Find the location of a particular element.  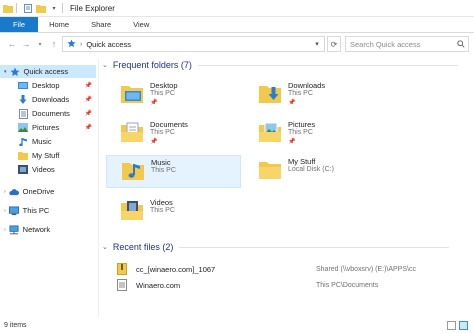

section-title: Frequent folders (7) is located at coordinates (152, 65).